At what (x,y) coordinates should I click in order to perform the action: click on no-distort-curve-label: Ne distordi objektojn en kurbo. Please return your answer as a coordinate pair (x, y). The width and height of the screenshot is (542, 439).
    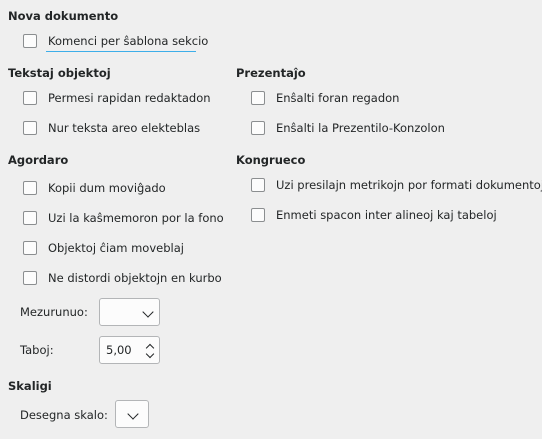
    Looking at the image, I should click on (135, 278).